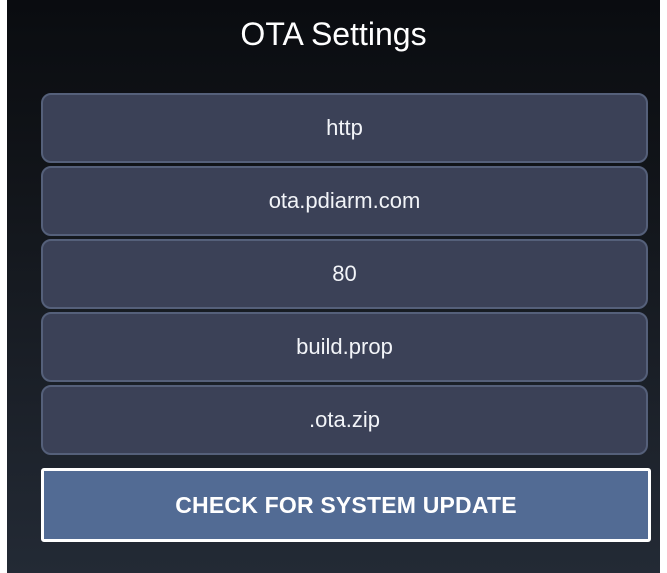 This screenshot has width=667, height=573. I want to click on package-suffix-value: .ota.zip, so click(344, 419).